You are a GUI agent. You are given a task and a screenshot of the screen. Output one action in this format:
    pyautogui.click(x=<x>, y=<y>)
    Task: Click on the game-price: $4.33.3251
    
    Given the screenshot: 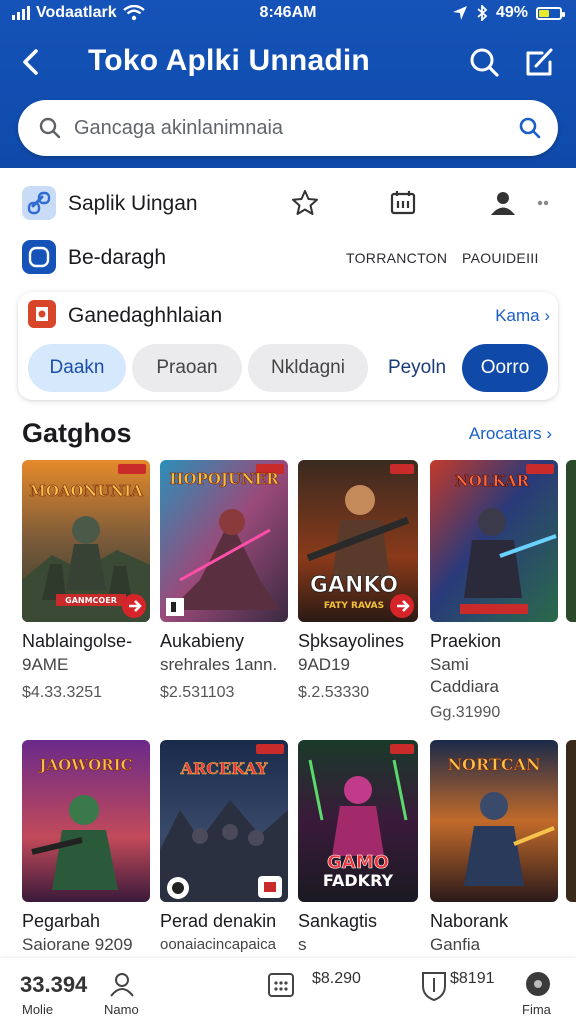 What is the action you would take?
    pyautogui.click(x=62, y=692)
    